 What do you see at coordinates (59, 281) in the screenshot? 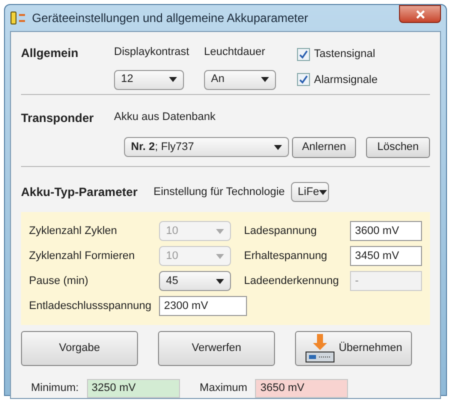
I see `field-label: Pause (min)` at bounding box center [59, 281].